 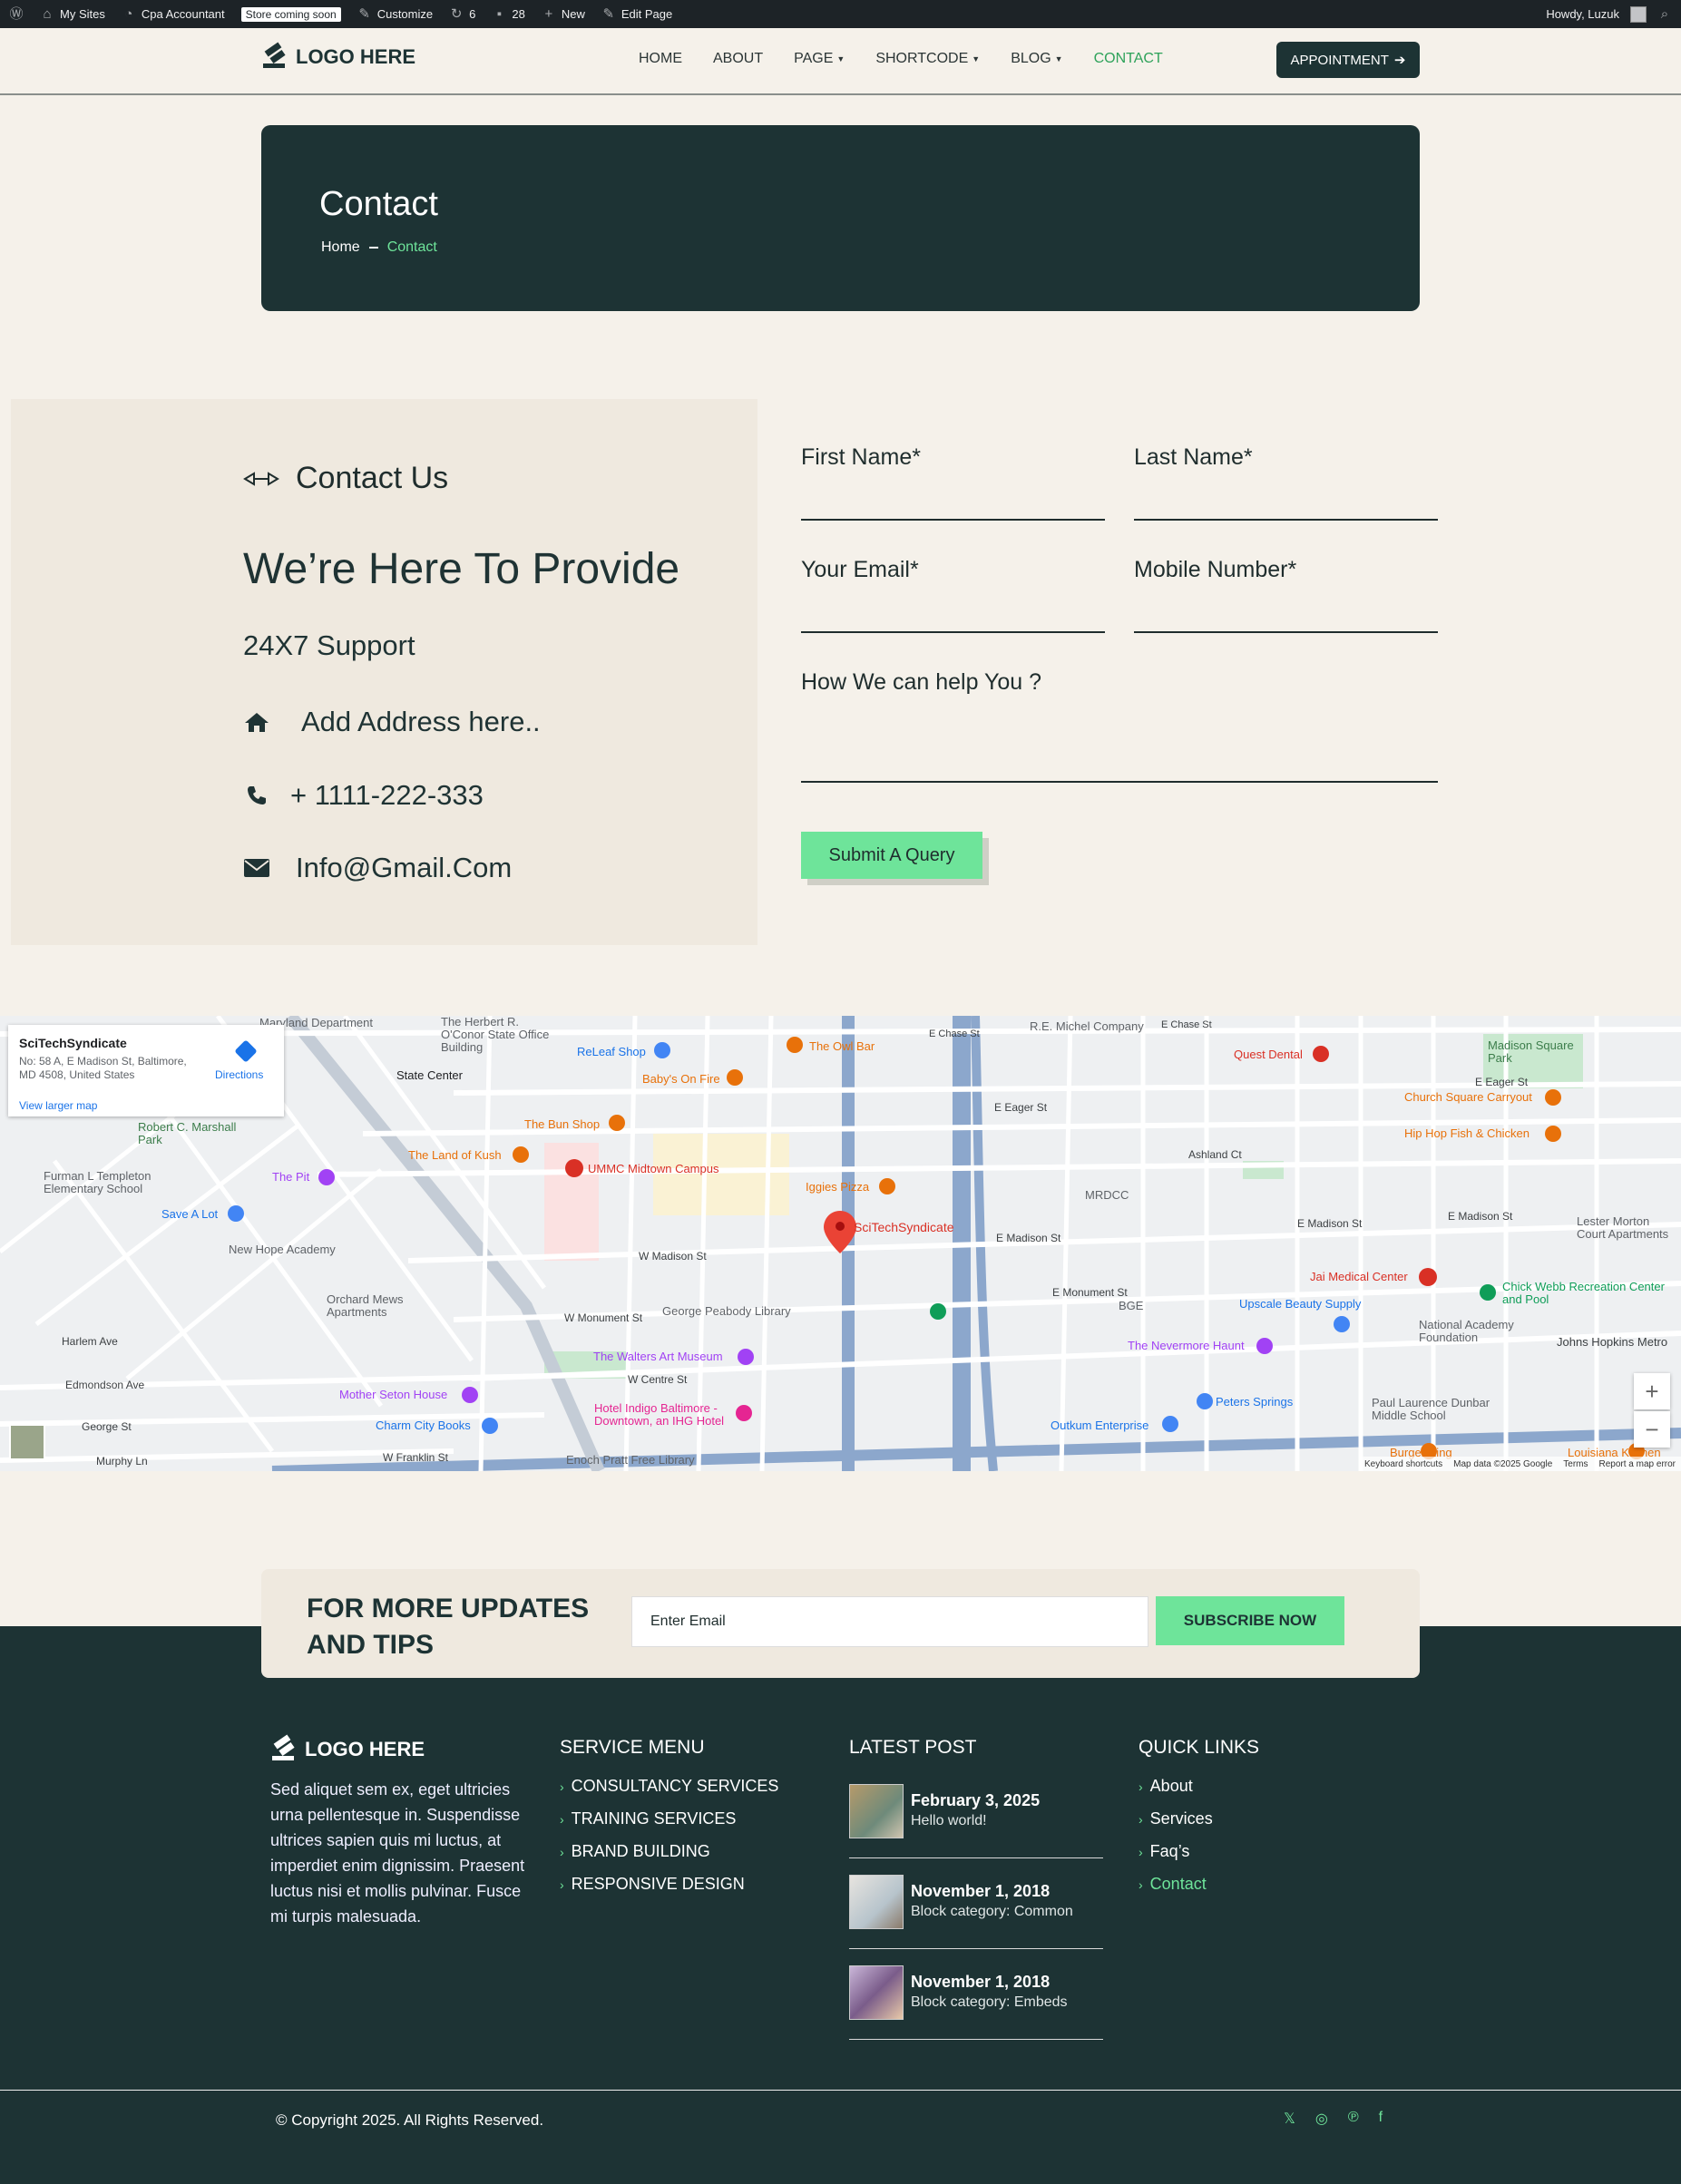 What do you see at coordinates (173, 14) in the screenshot?
I see `site-name-menu: ◔ Cpa Accountant` at bounding box center [173, 14].